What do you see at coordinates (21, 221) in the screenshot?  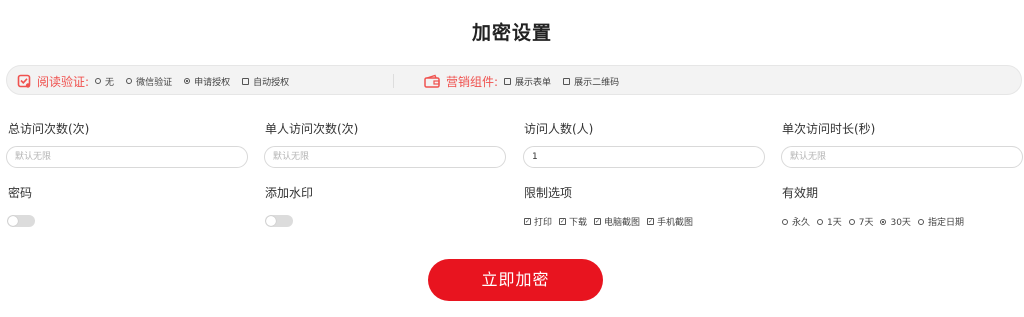 I see `password-toggle` at bounding box center [21, 221].